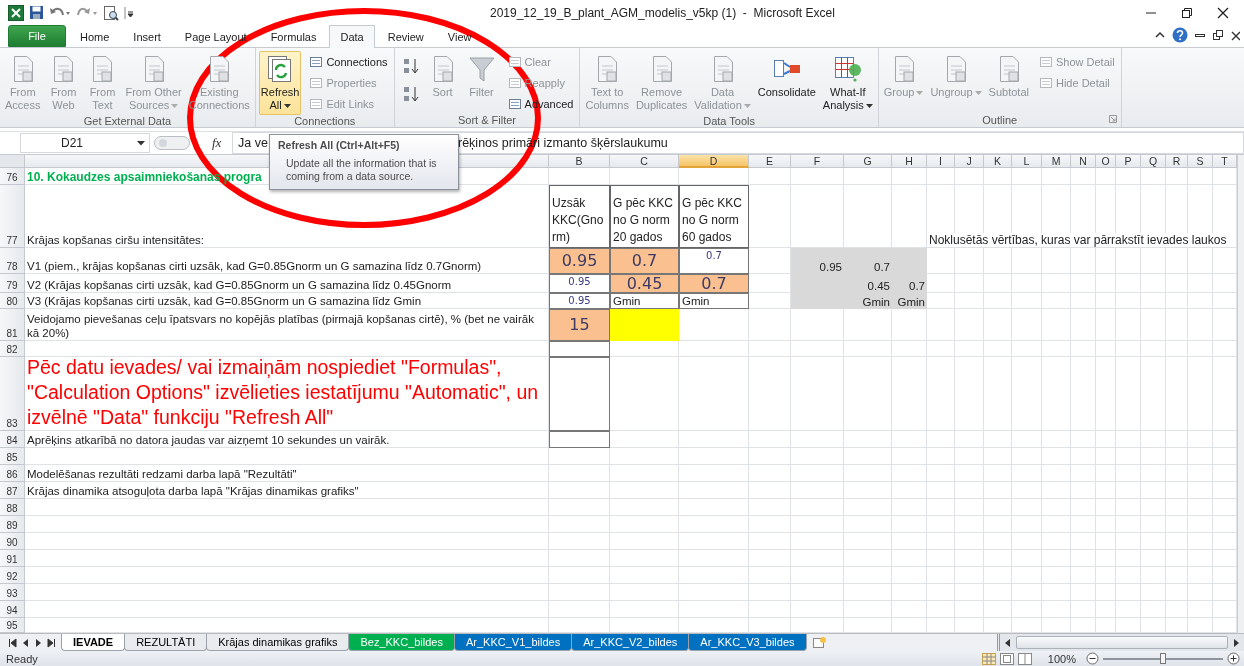 The height and width of the screenshot is (666, 1244). I want to click on table-cell: Pēc datu ievades/ vai izmaiņām nospiediet "Formulas", "Calculation Options" izvēlieties iestatījumu "Automatic", un izvēlnē "Data" funkciju "Refresh All", so click(287, 394).